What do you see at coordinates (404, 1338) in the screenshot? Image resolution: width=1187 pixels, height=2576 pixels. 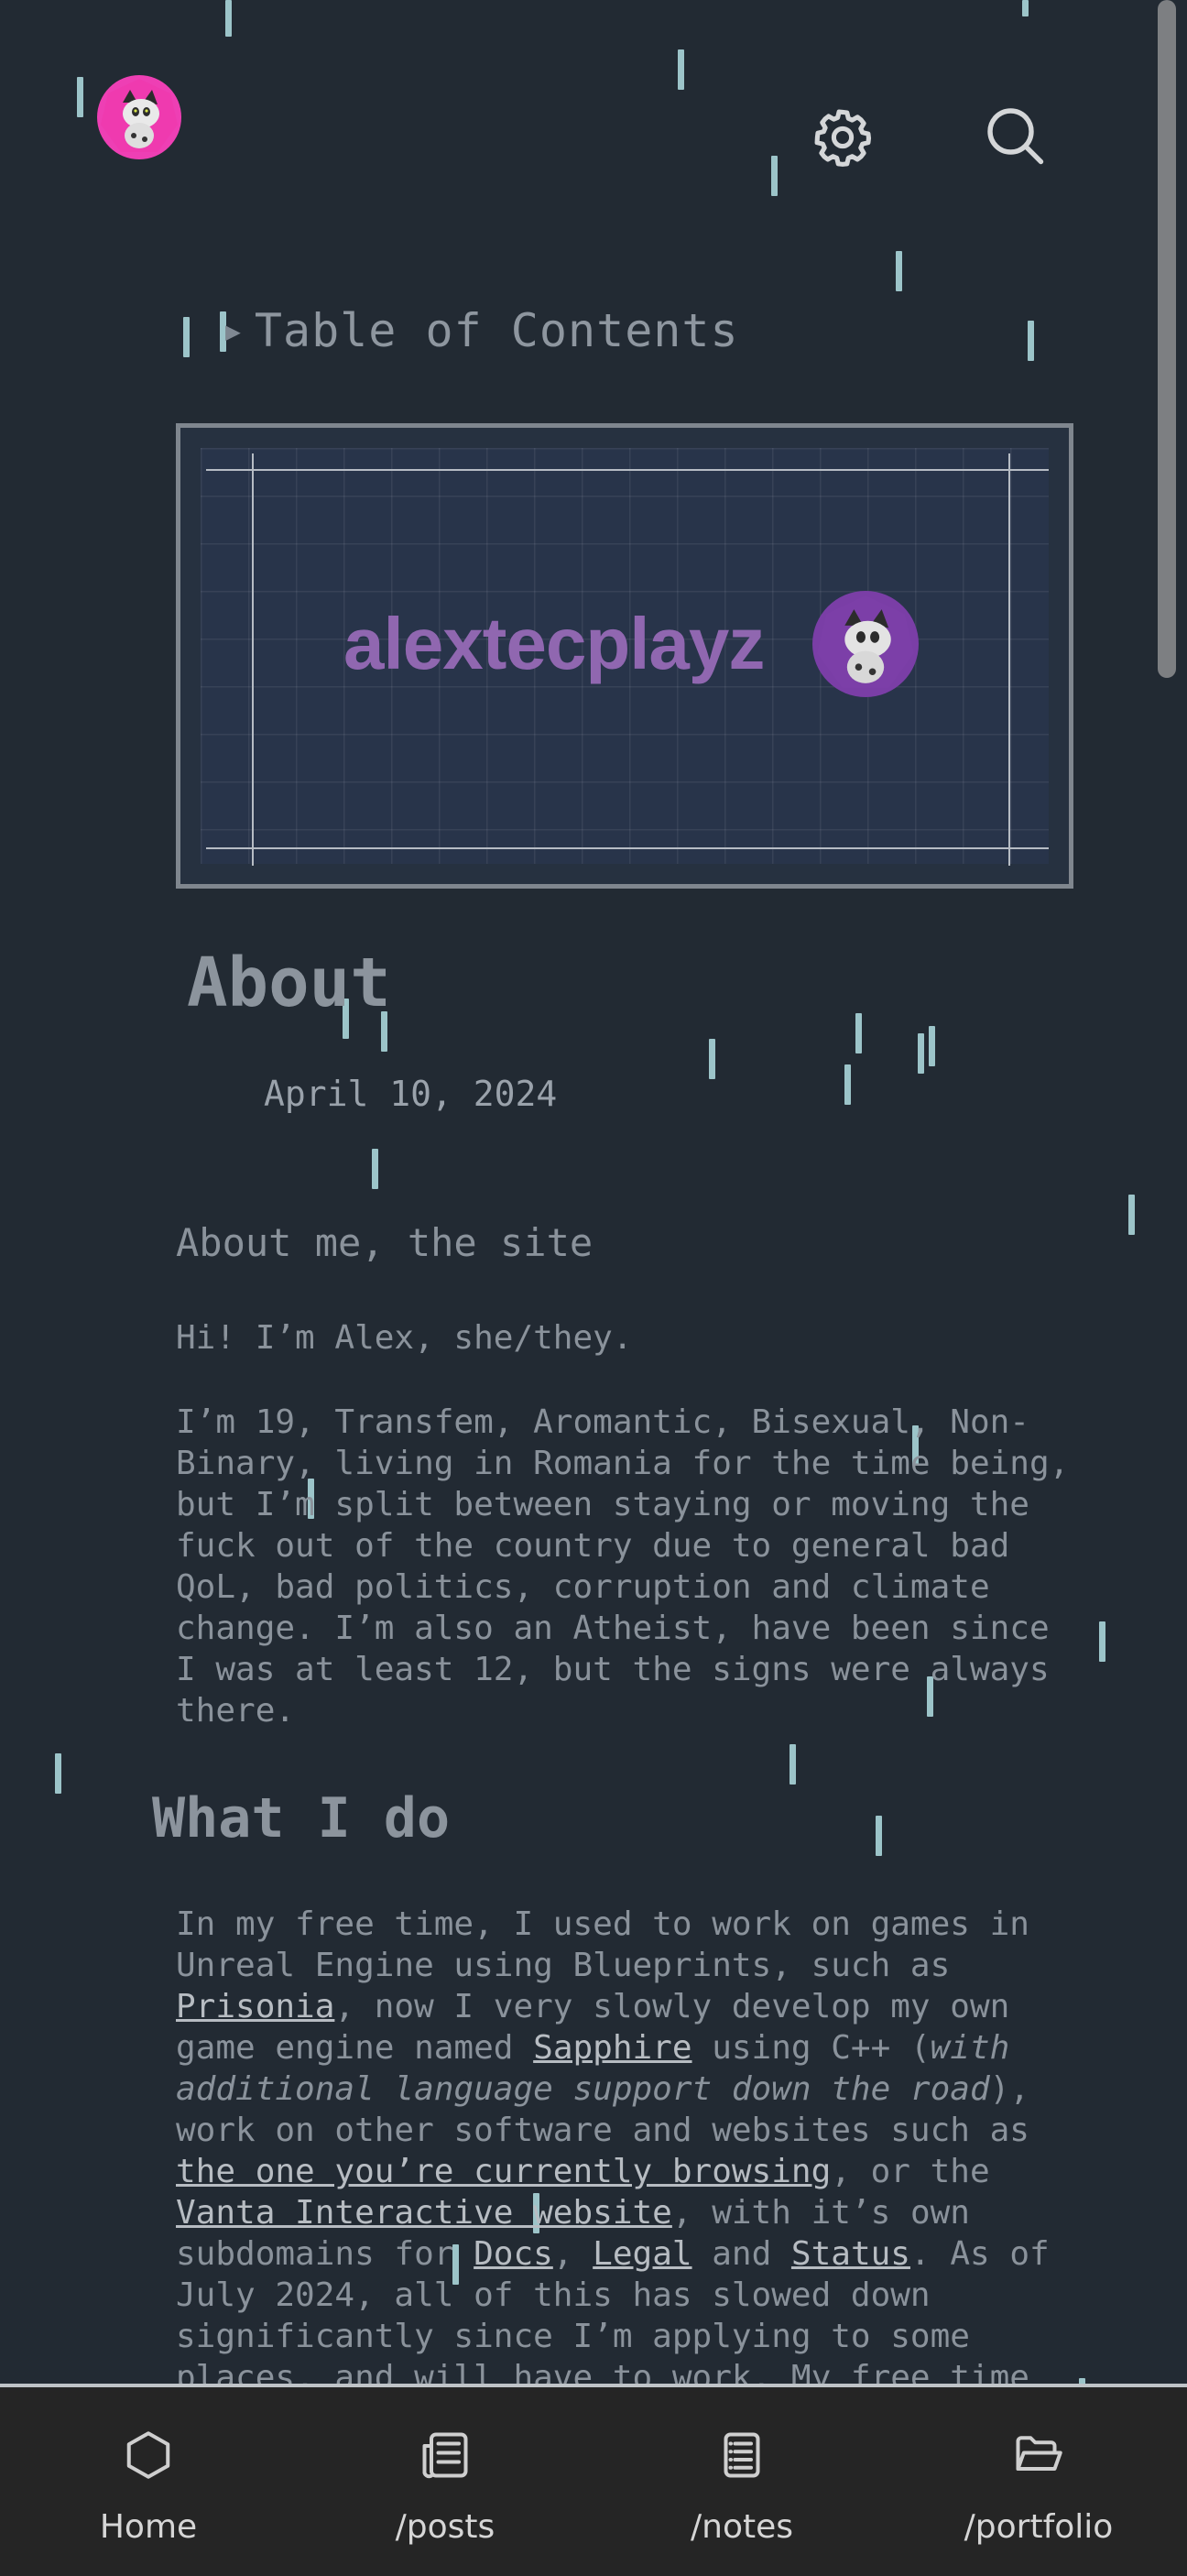 I see `intro-paragraph: Hi! I’m Alex, she/they.` at bounding box center [404, 1338].